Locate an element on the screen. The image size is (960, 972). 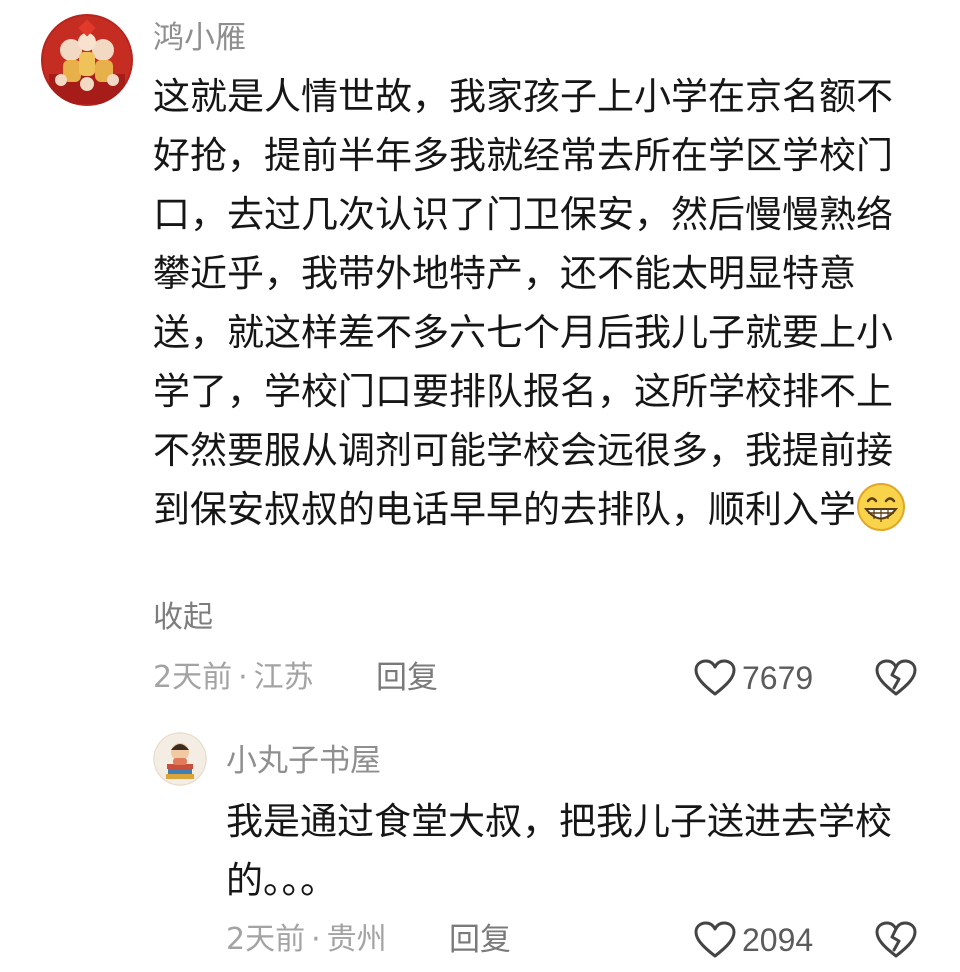
collapse-button: 收起 is located at coordinates (183, 618).